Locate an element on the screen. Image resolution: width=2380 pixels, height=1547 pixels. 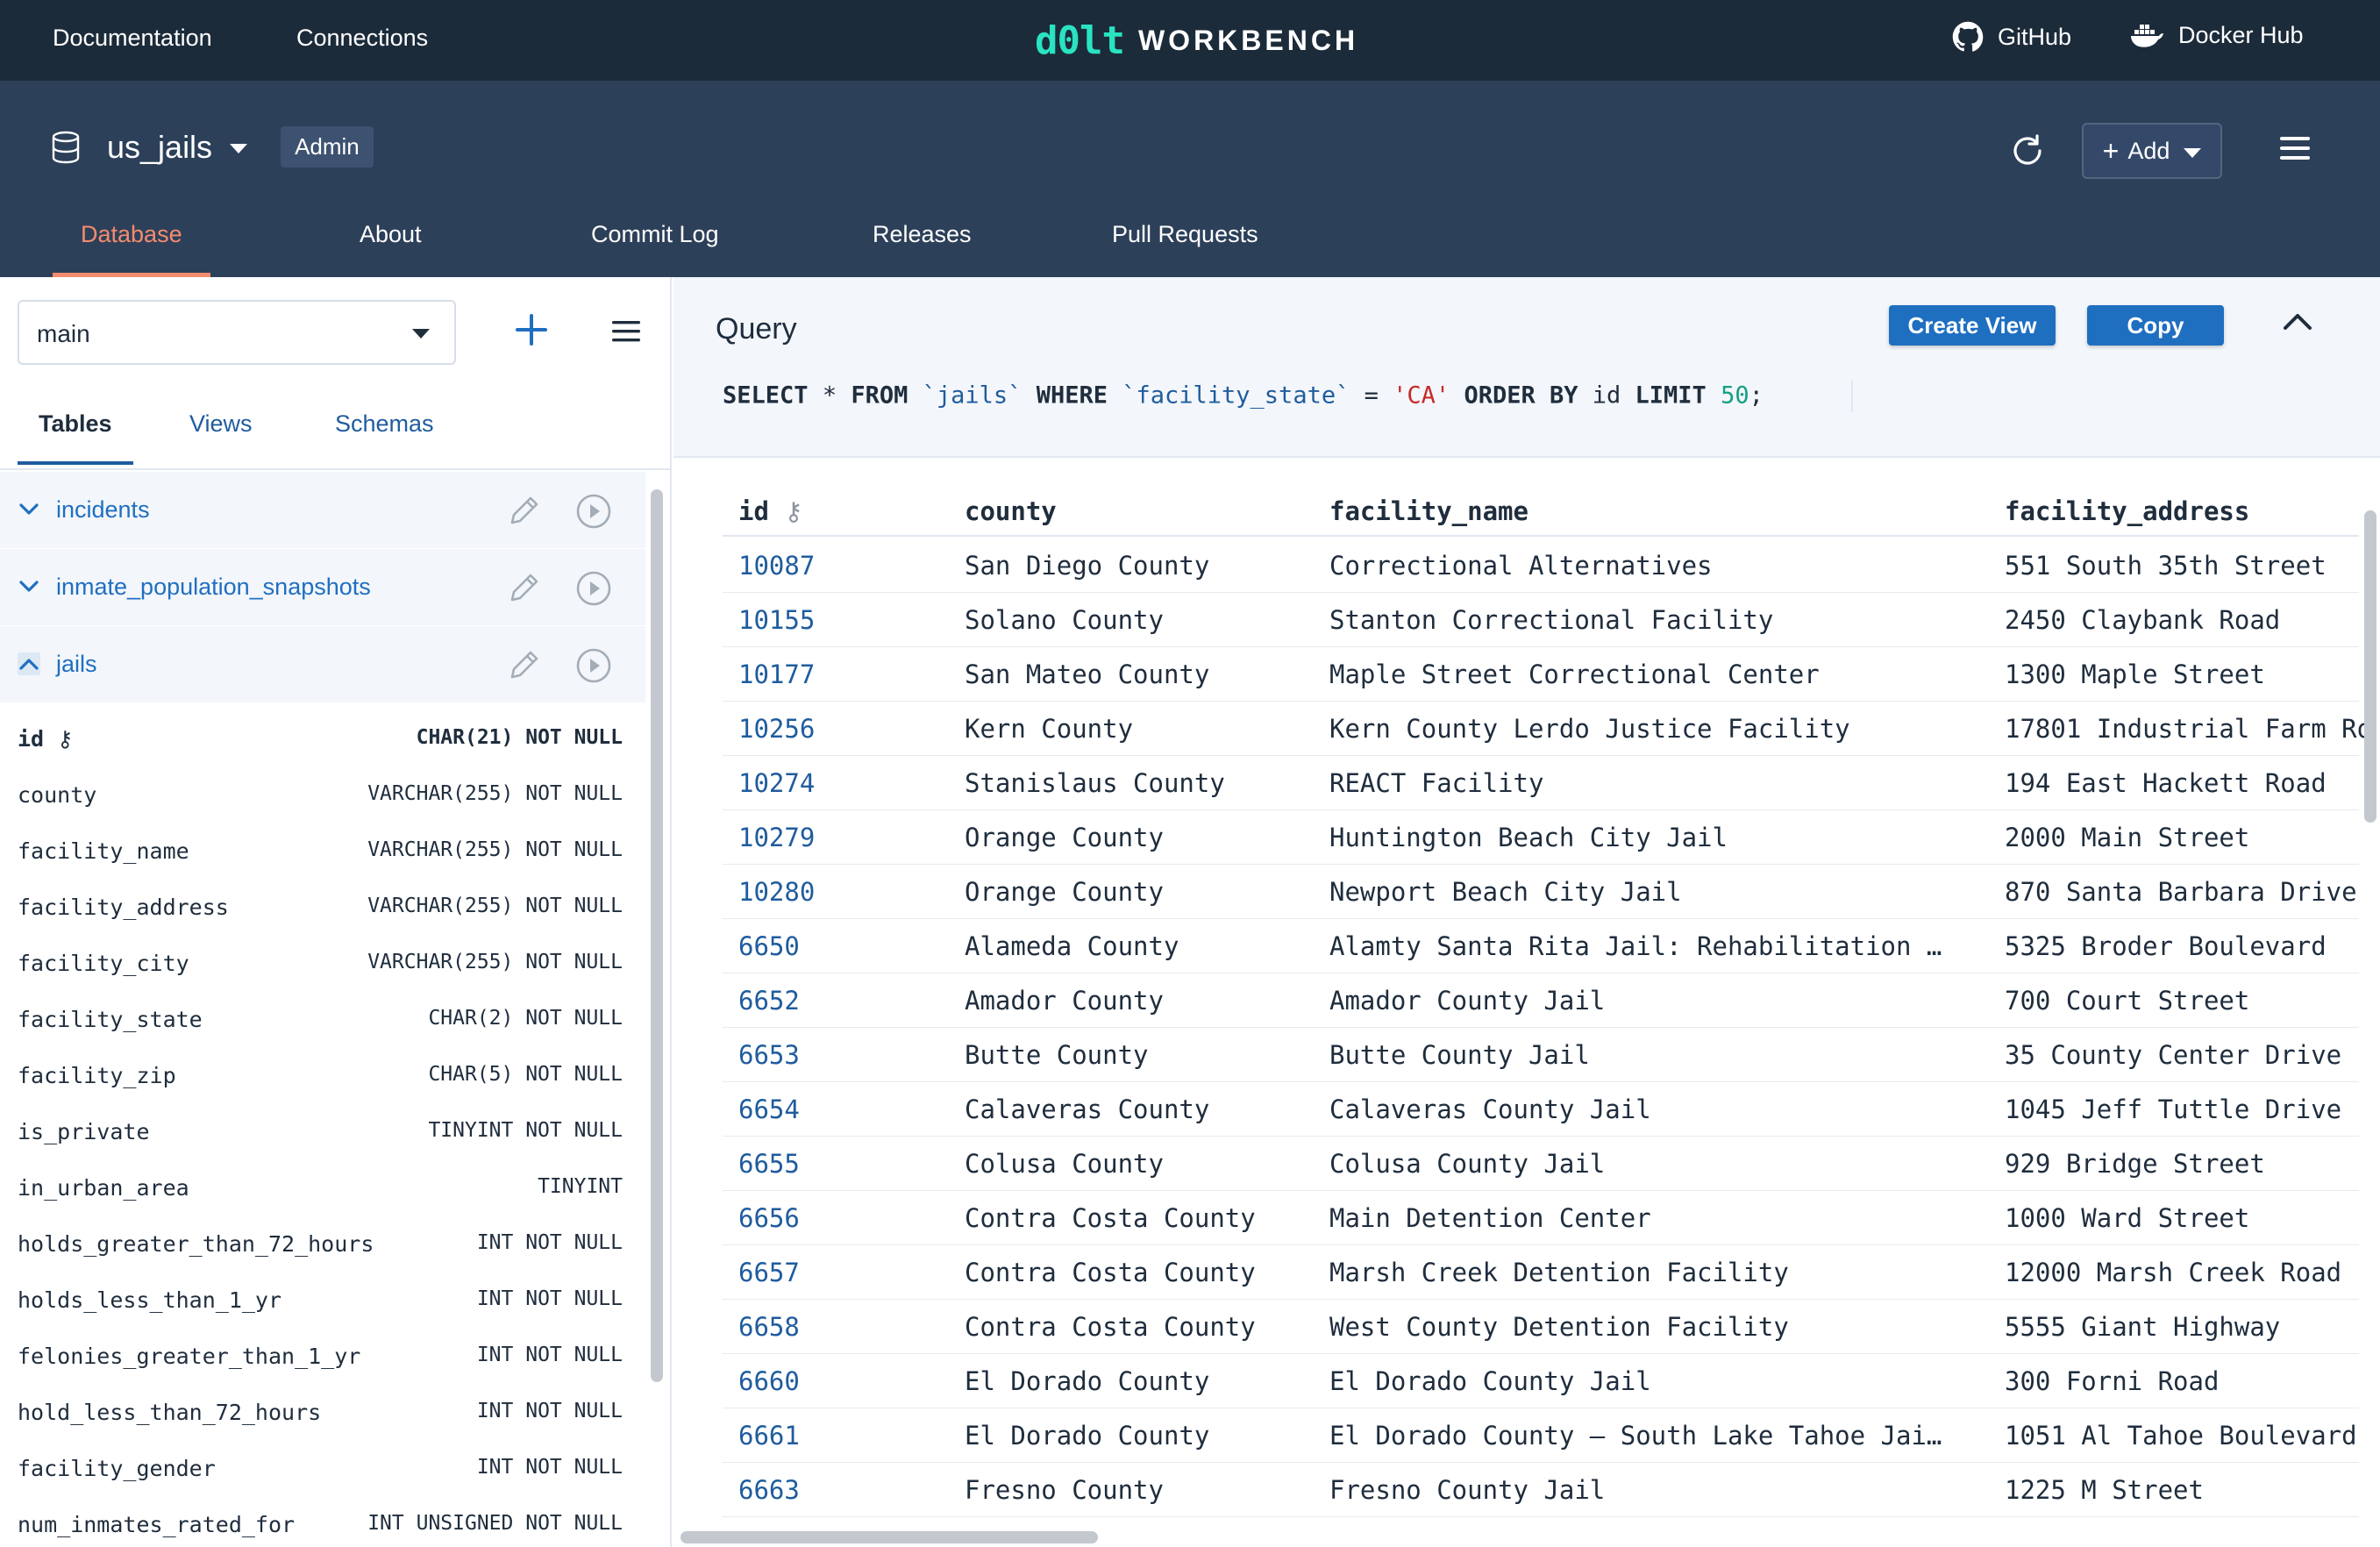
table-cell: 10087 is located at coordinates (843, 566).